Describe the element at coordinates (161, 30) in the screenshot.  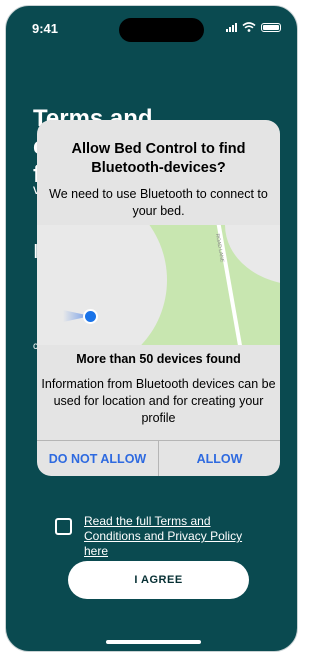
I see `dynamic-island` at that location.